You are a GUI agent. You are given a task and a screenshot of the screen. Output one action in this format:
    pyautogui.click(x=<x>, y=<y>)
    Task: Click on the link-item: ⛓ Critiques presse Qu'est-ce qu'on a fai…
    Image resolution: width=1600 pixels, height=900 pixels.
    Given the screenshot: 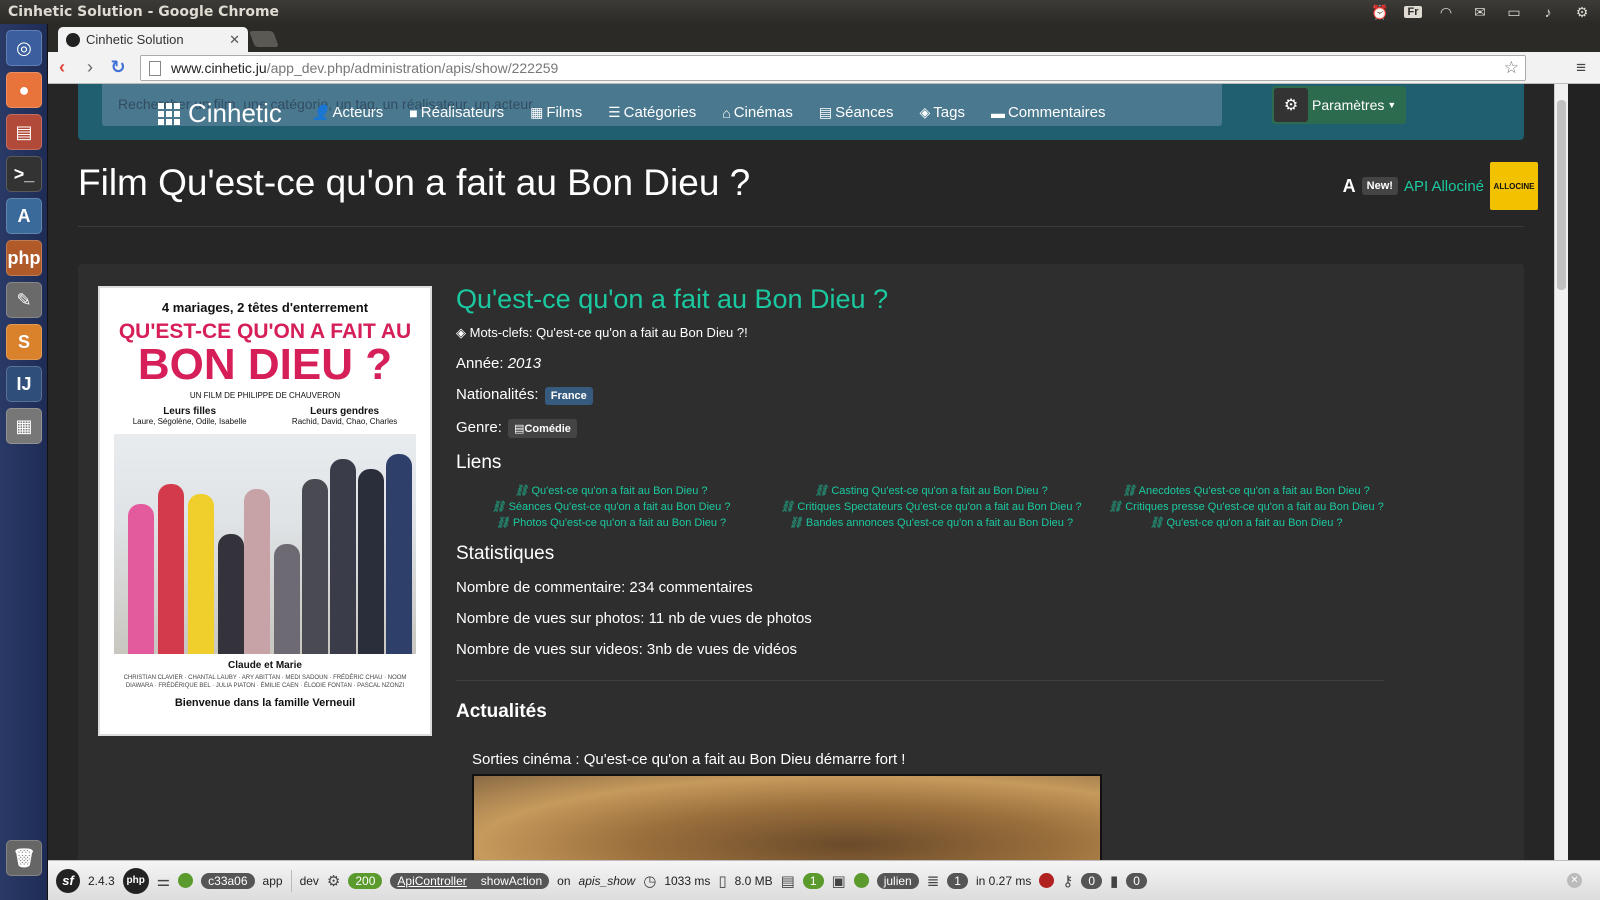 What is the action you would take?
    pyautogui.click(x=1246, y=506)
    